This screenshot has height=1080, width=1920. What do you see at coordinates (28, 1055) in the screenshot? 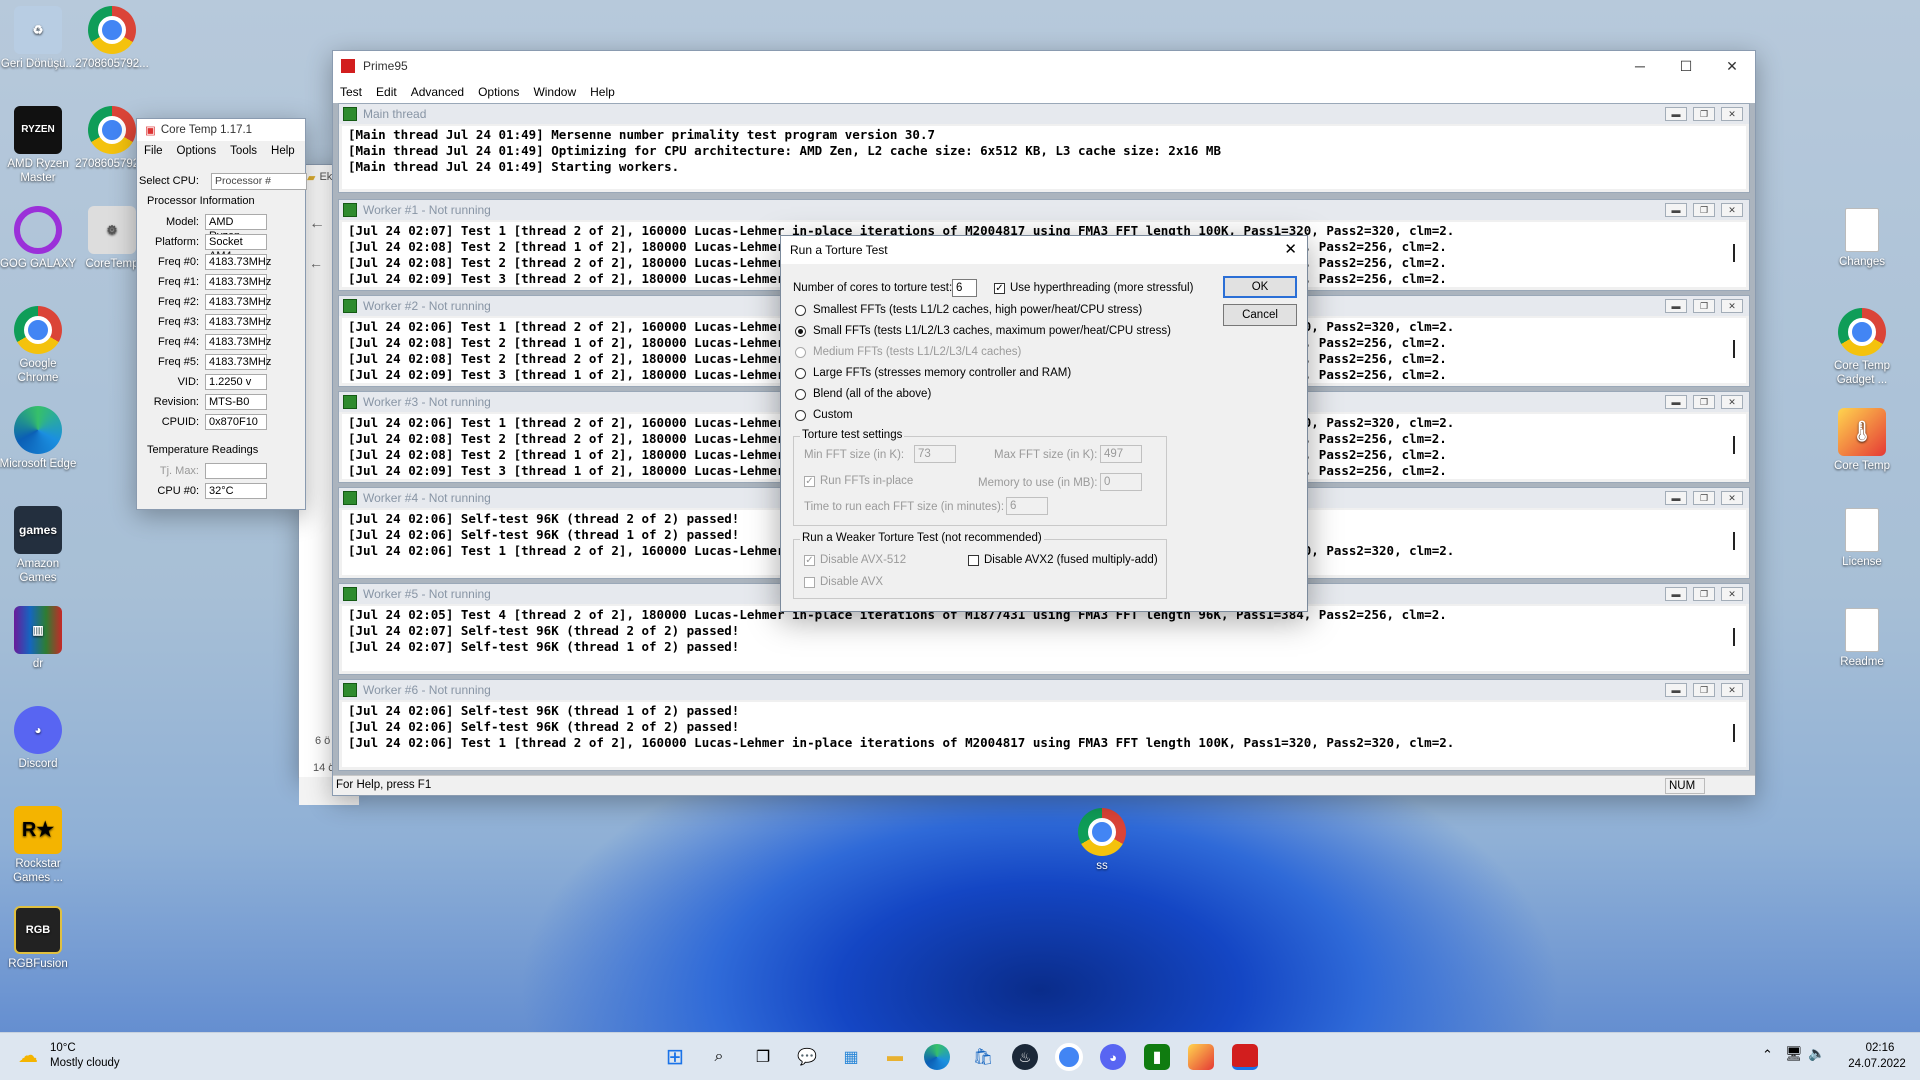
I see `weather-icon: ☁` at bounding box center [28, 1055].